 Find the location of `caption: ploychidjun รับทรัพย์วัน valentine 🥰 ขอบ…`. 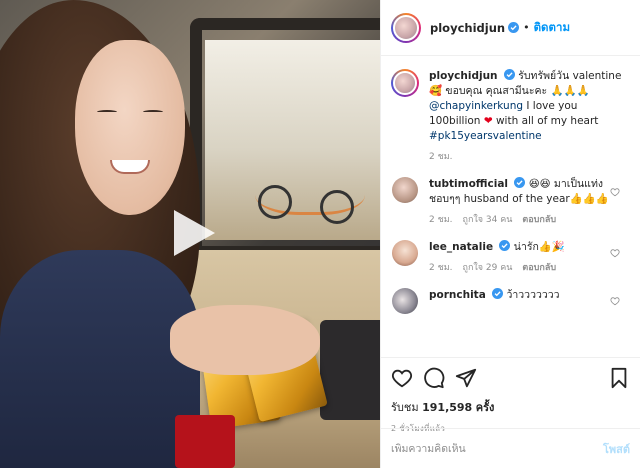

caption: ploychidjun รับทรัพย์วัน valentine 🥰 ขอบ… is located at coordinates (510, 117).